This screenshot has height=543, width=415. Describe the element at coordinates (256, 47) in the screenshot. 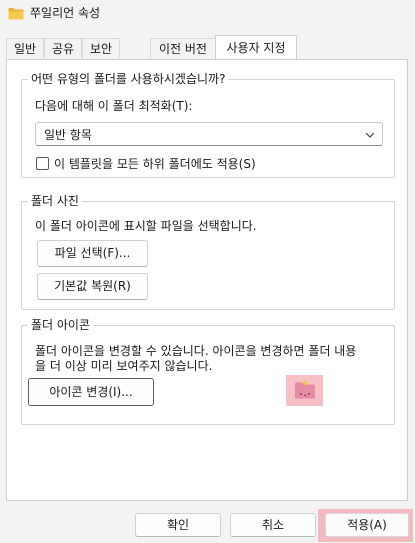

I see `tab-customize: 사용자 지정` at that location.